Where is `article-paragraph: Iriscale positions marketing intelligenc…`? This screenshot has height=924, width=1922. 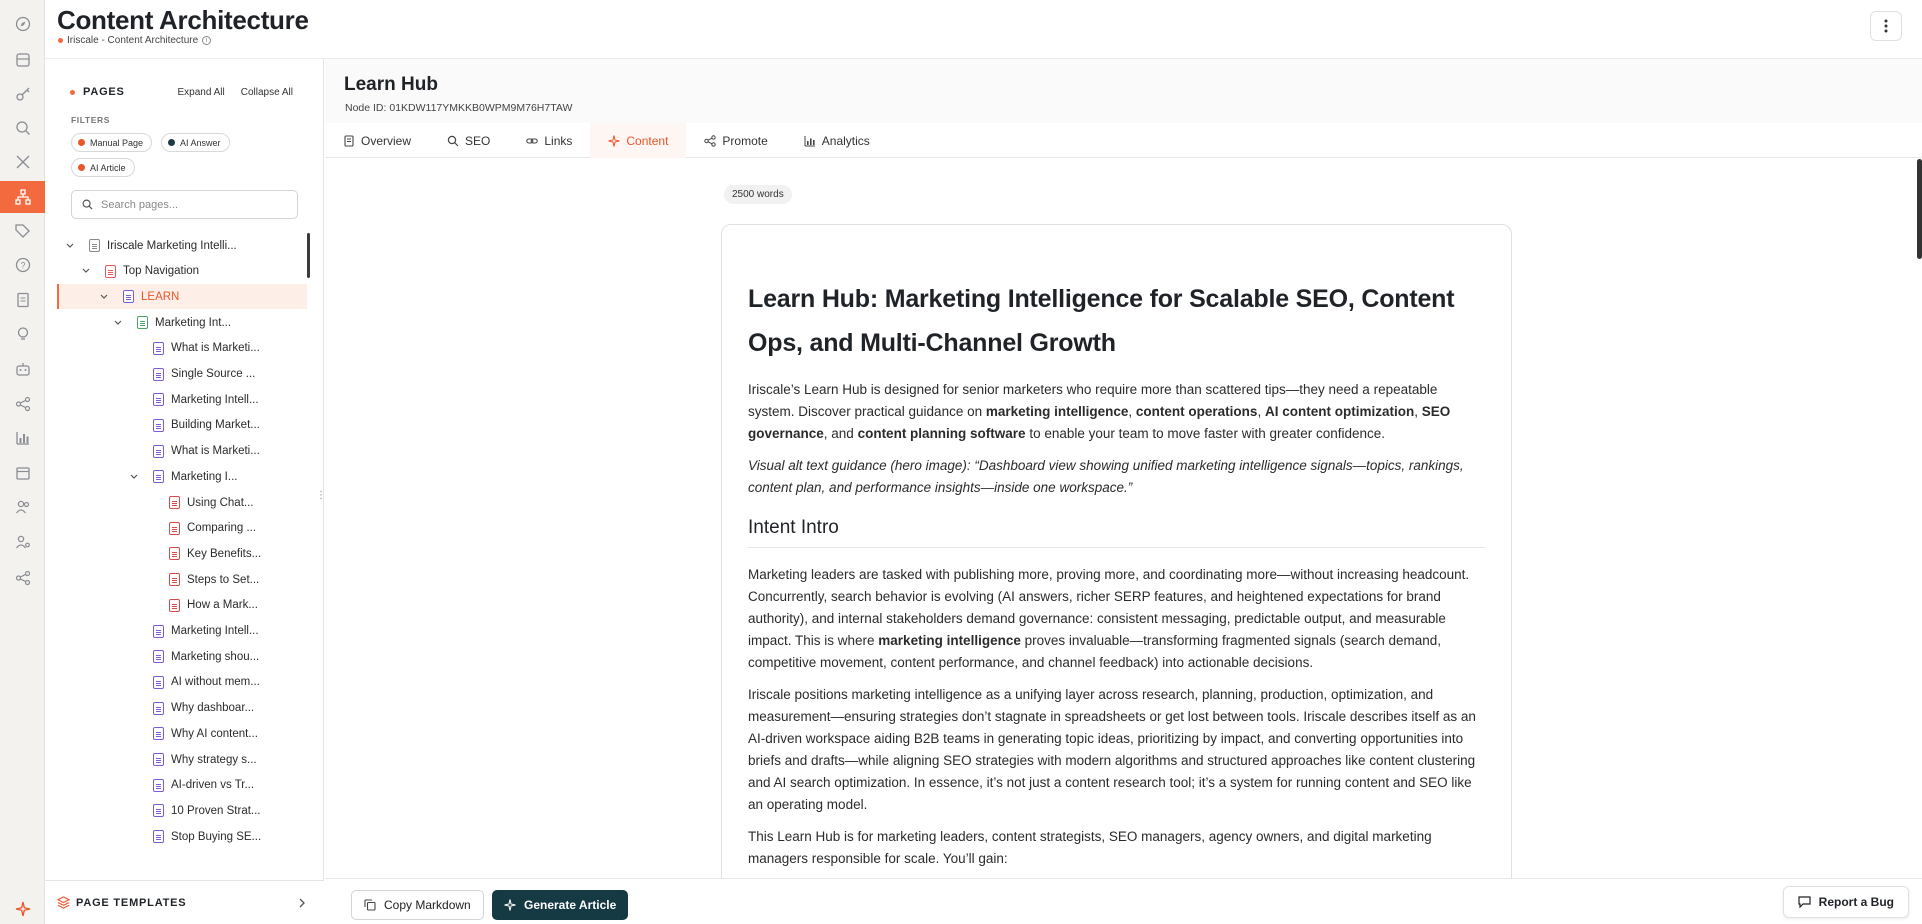 article-paragraph: Iriscale positions marketing intelligenc… is located at coordinates (1112, 749).